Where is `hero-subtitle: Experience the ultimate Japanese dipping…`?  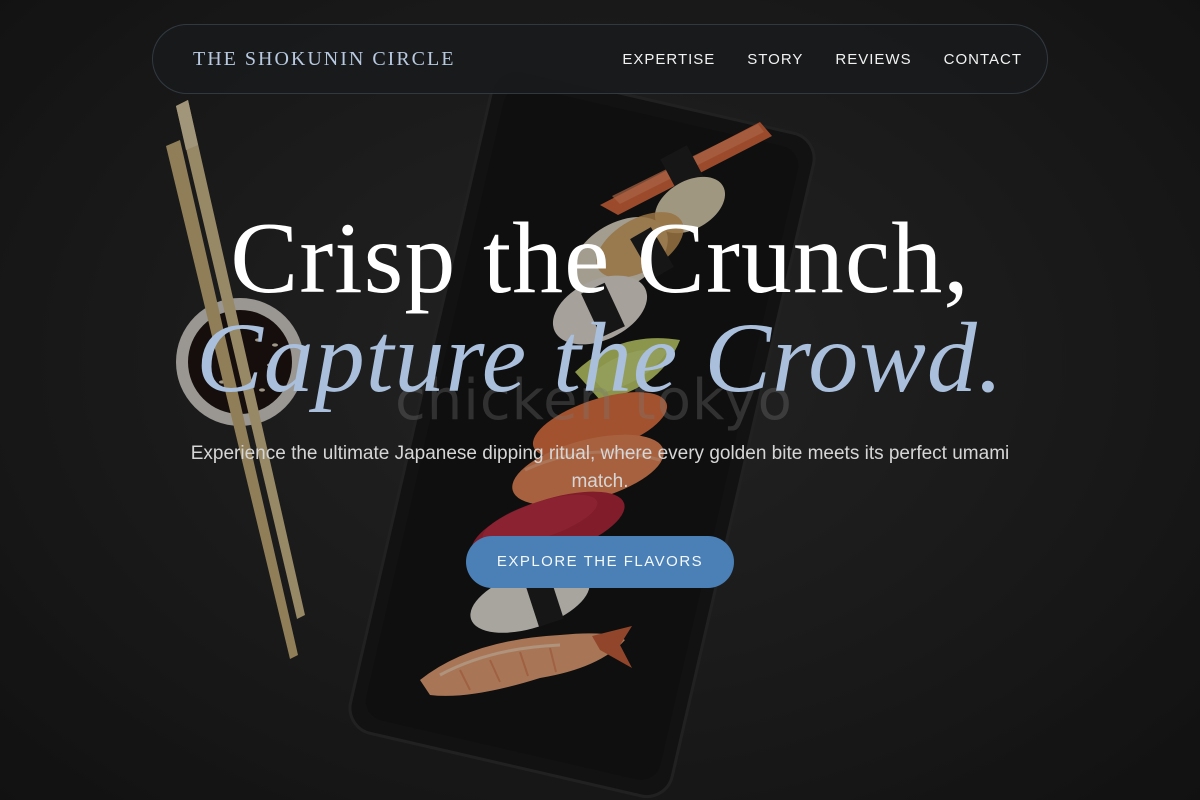
hero-subtitle: Experience the ultimate Japanese dipping… is located at coordinates (600, 467).